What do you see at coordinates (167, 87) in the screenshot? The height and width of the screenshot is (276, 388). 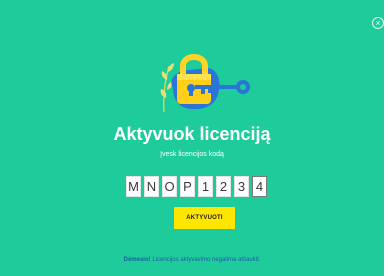 I see `leaf-icon` at bounding box center [167, 87].